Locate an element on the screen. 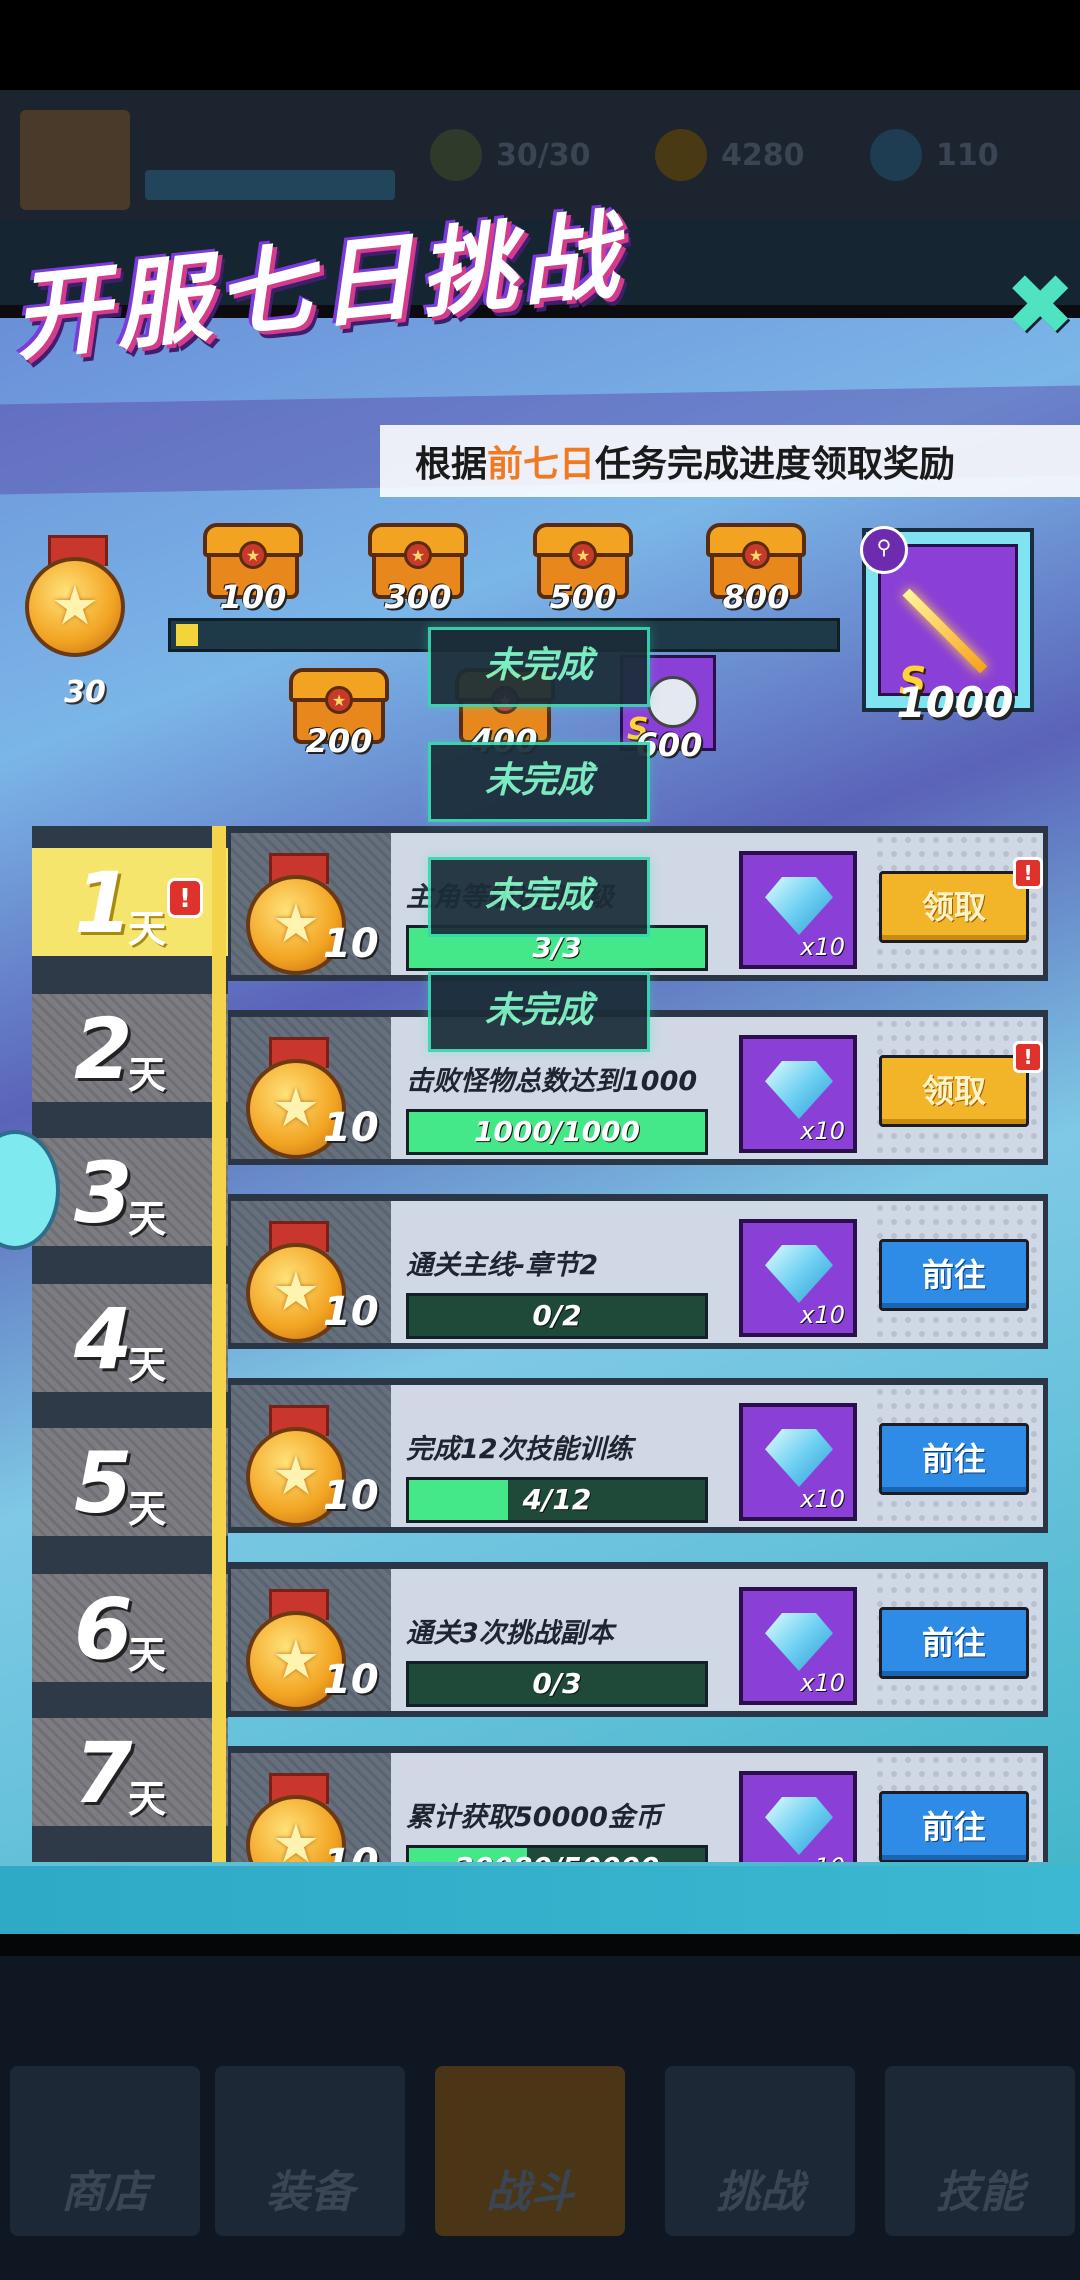 This screenshot has width=1080, height=2280. close-button: ✖ is located at coordinates (1040, 305).